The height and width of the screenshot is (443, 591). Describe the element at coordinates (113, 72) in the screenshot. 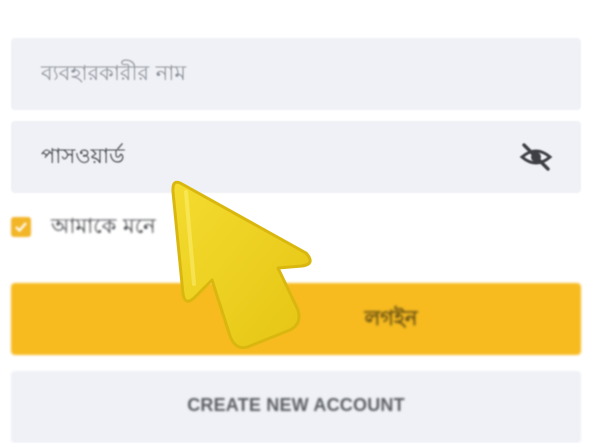

I see `username-placeholder: ব্যবহারকারীর নাম` at that location.